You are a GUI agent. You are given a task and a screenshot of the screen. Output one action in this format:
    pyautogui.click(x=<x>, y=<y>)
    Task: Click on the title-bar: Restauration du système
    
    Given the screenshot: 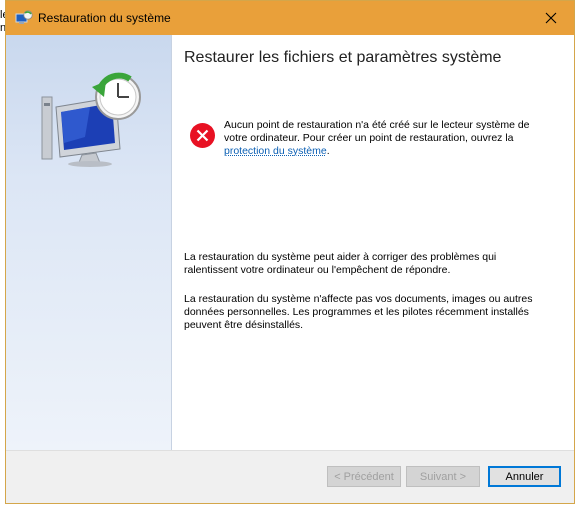 What is the action you would take?
    pyautogui.click(x=290, y=18)
    